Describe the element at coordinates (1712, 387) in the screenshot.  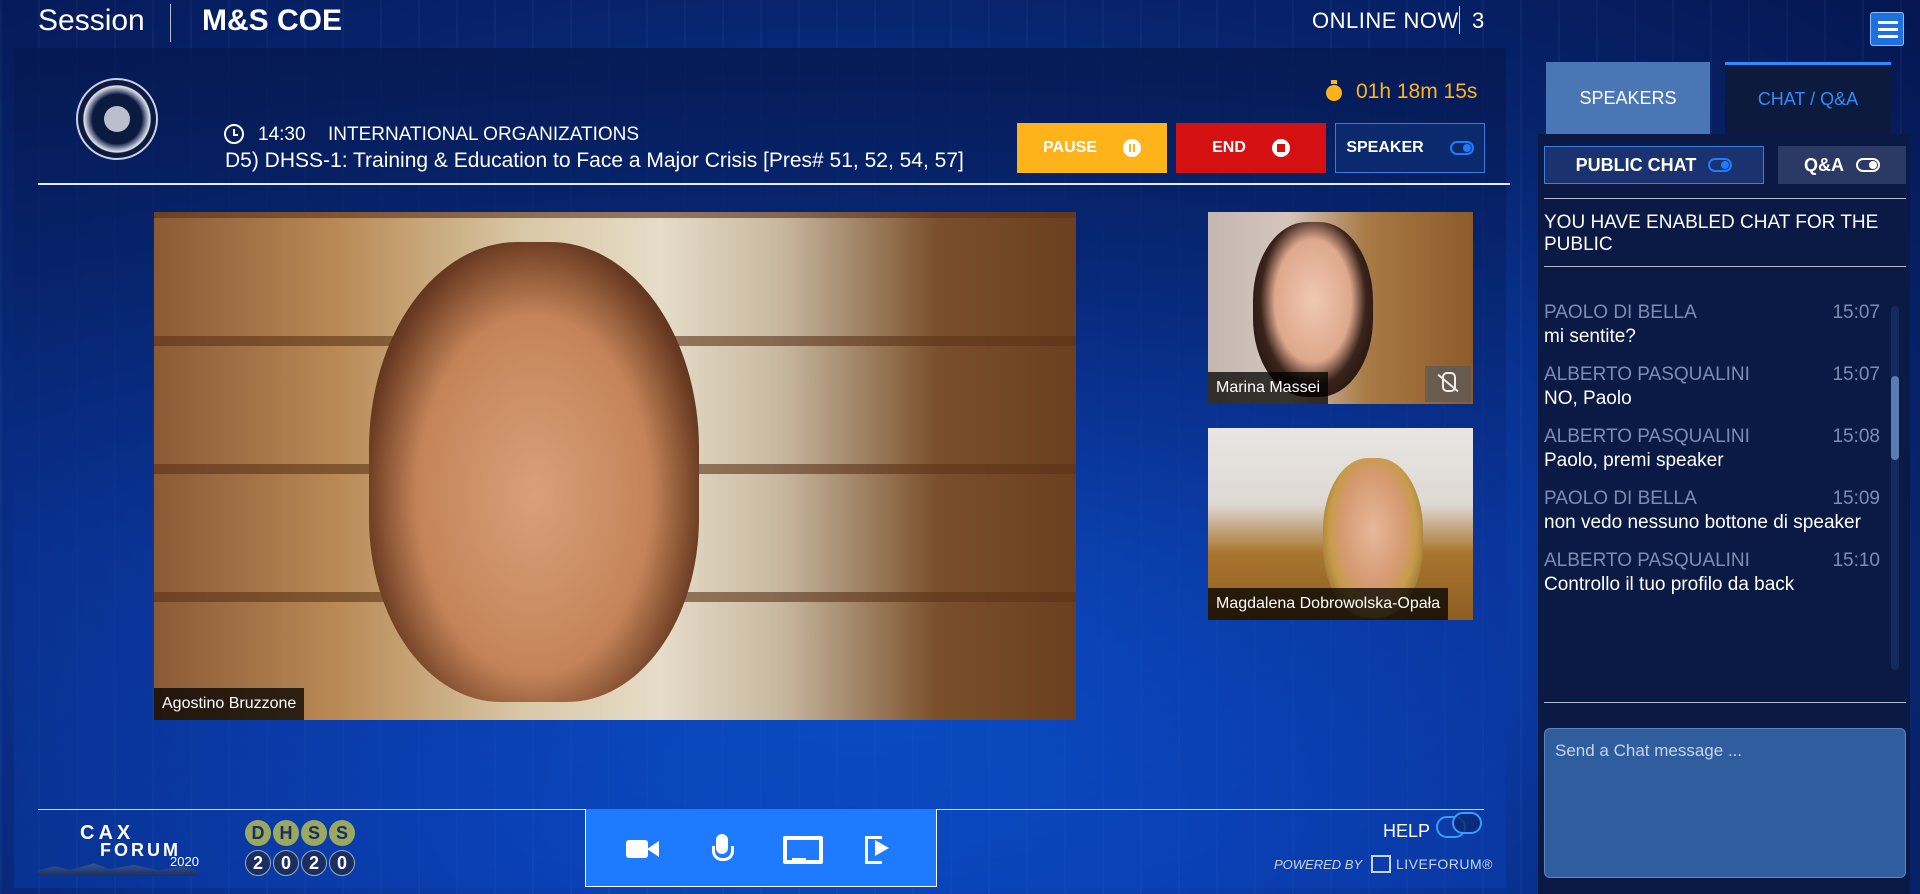
I see `chat-message: ALBERTO PASQUALINI 15:07 NO, Paolo` at that location.